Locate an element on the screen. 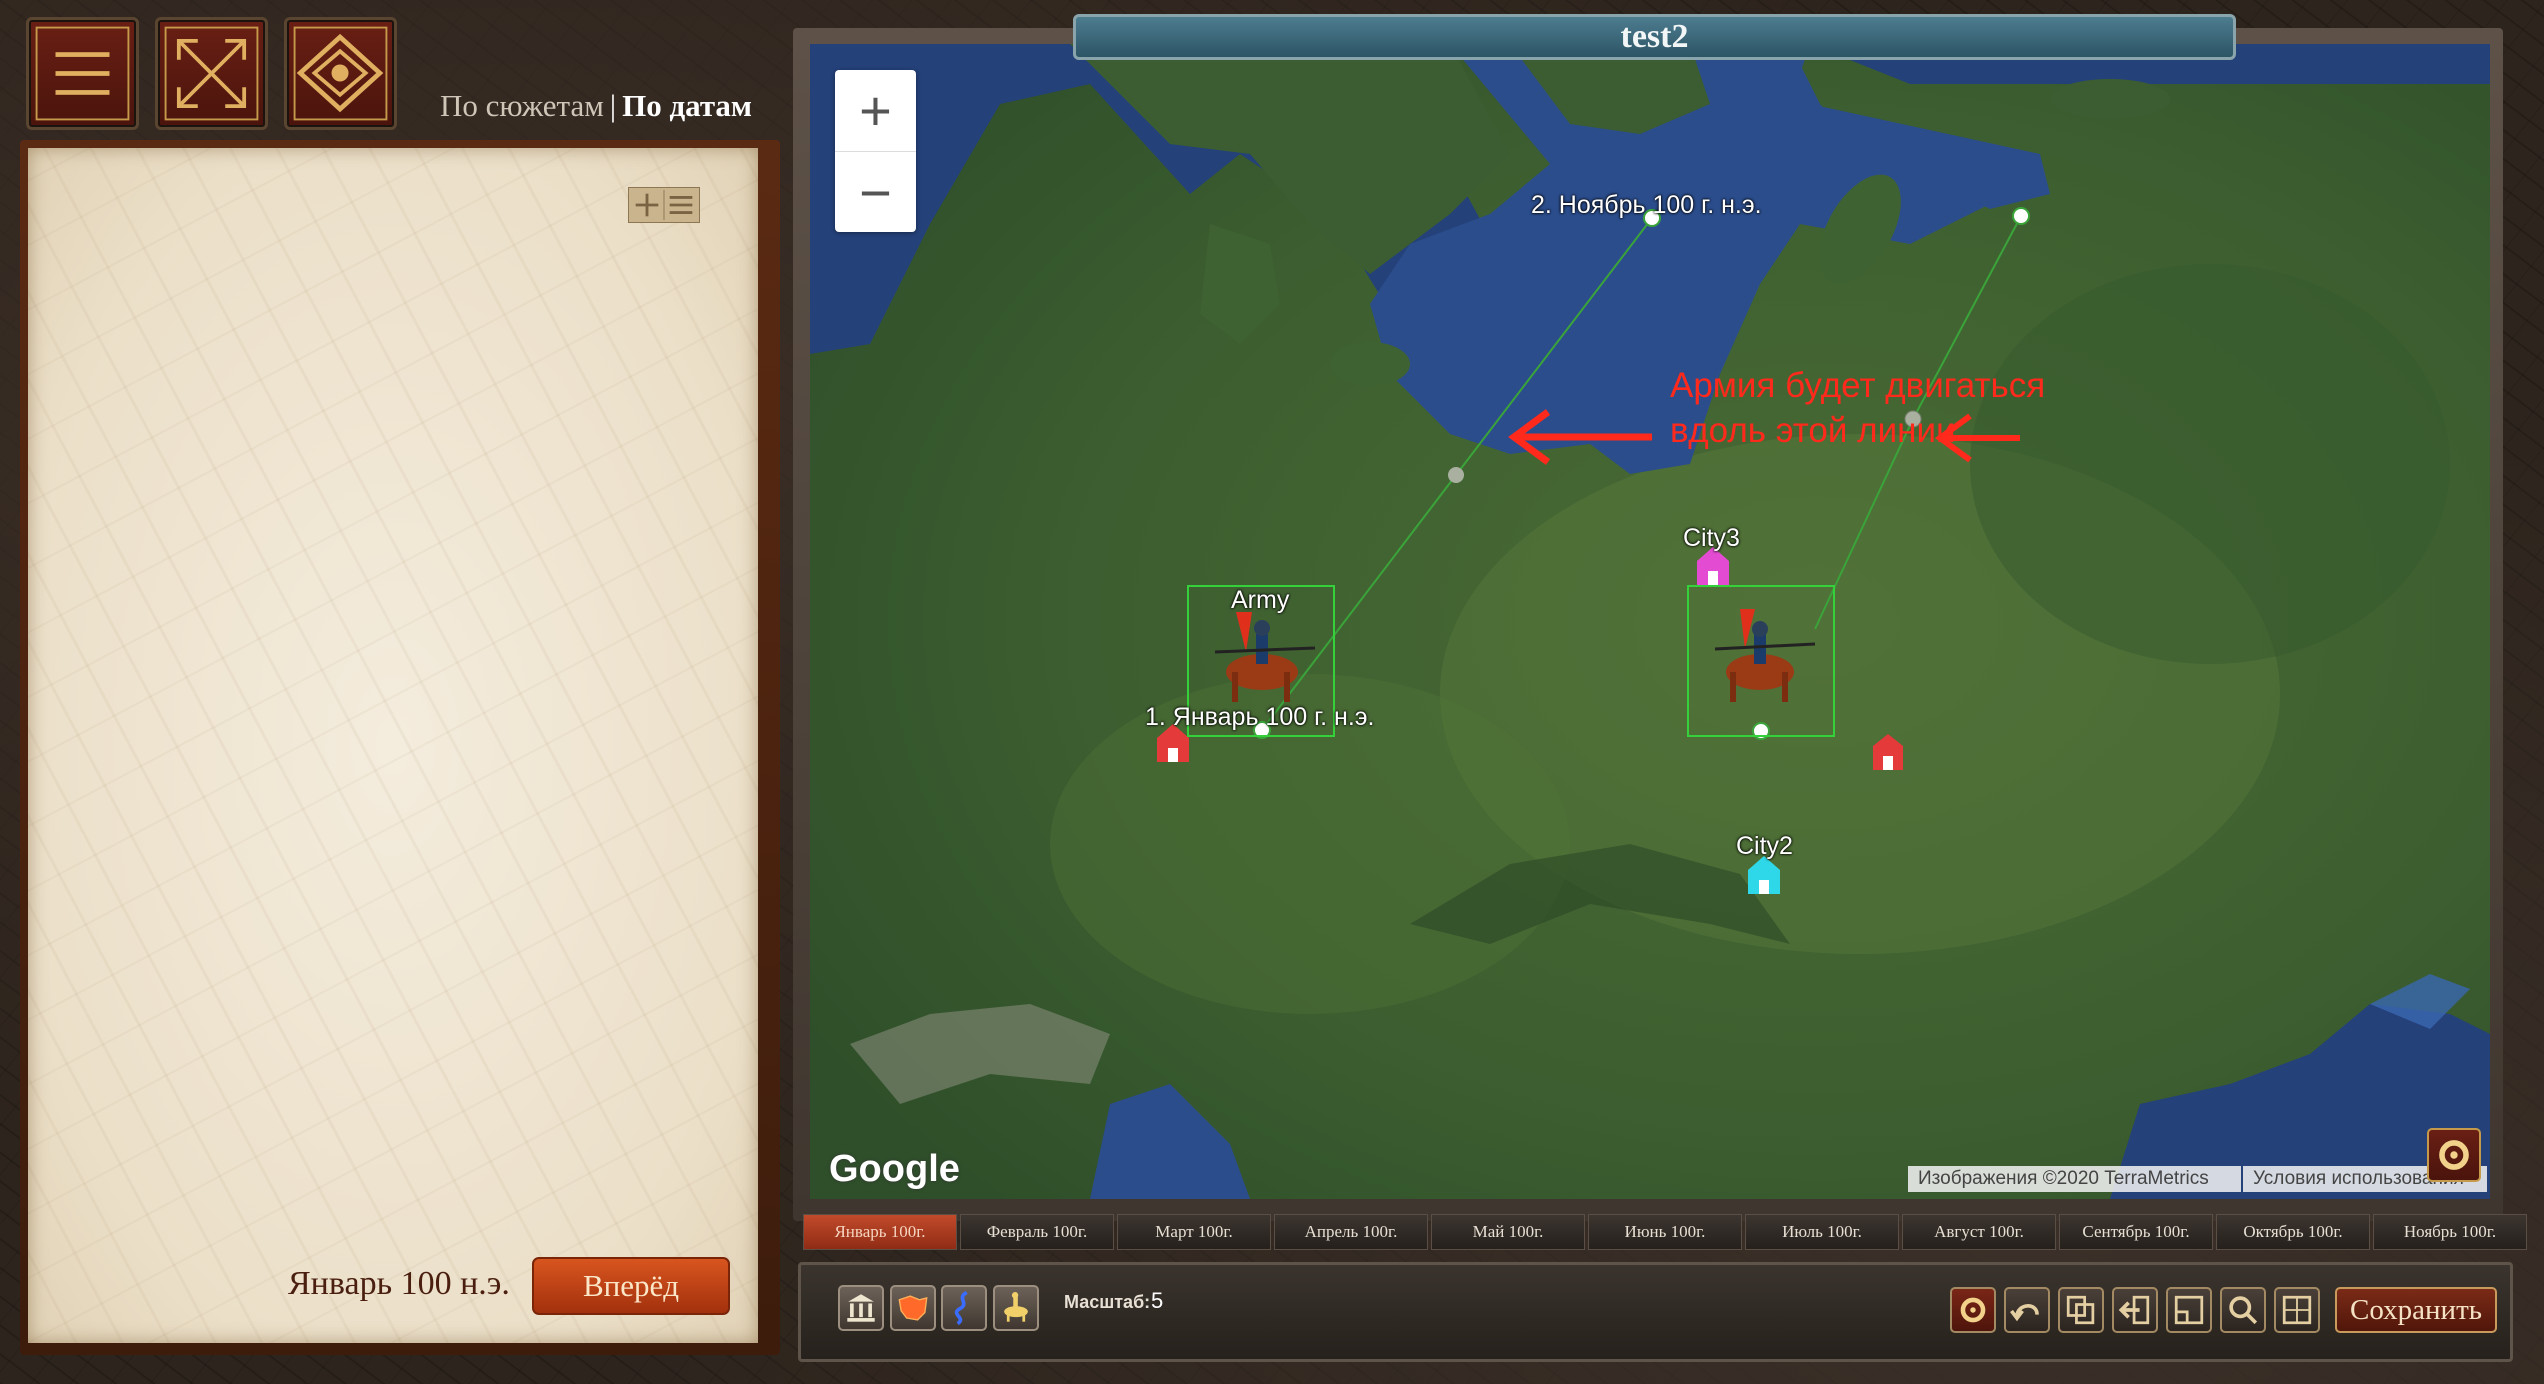 Image resolution: width=2544 pixels, height=1384 pixels. route-annotation: Армия будет двигаться вдоль этой линии is located at coordinates (1857, 408).